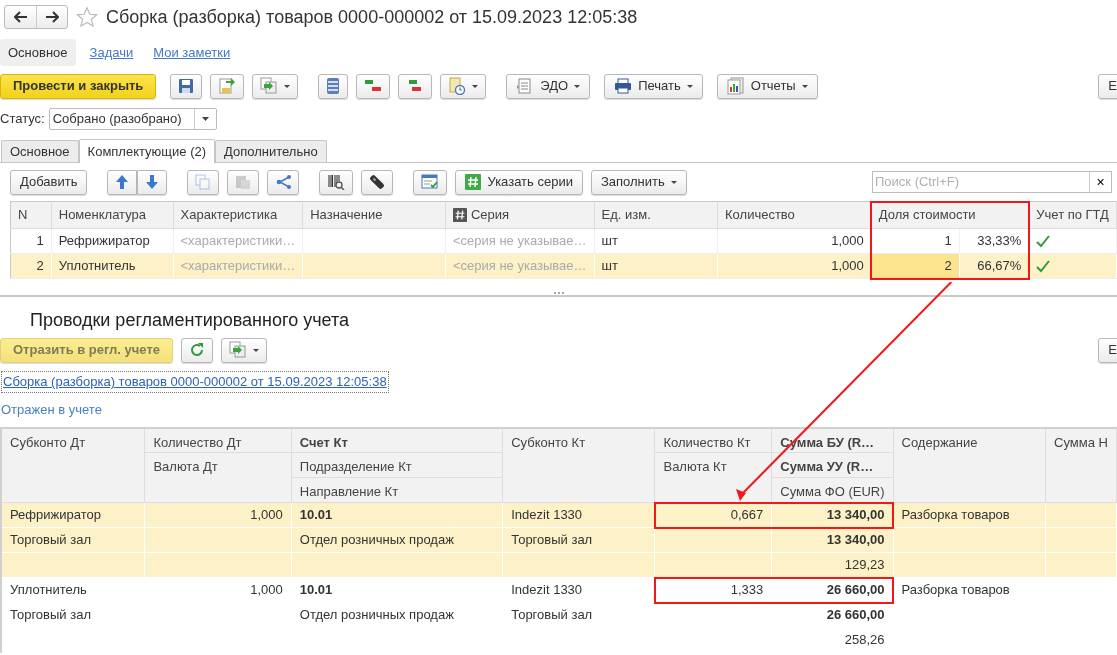 The image size is (1117, 655). Describe the element at coordinates (147, 151) in the screenshot. I see `form-tab: Комплектующие (2)` at that location.